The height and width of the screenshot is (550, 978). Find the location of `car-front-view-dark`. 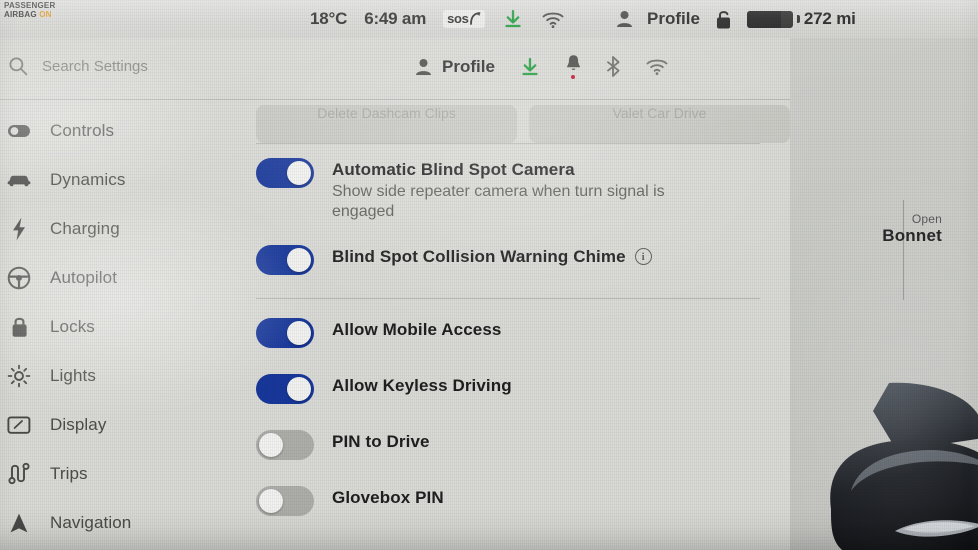

car-front-view-dark is located at coordinates (884, 454).